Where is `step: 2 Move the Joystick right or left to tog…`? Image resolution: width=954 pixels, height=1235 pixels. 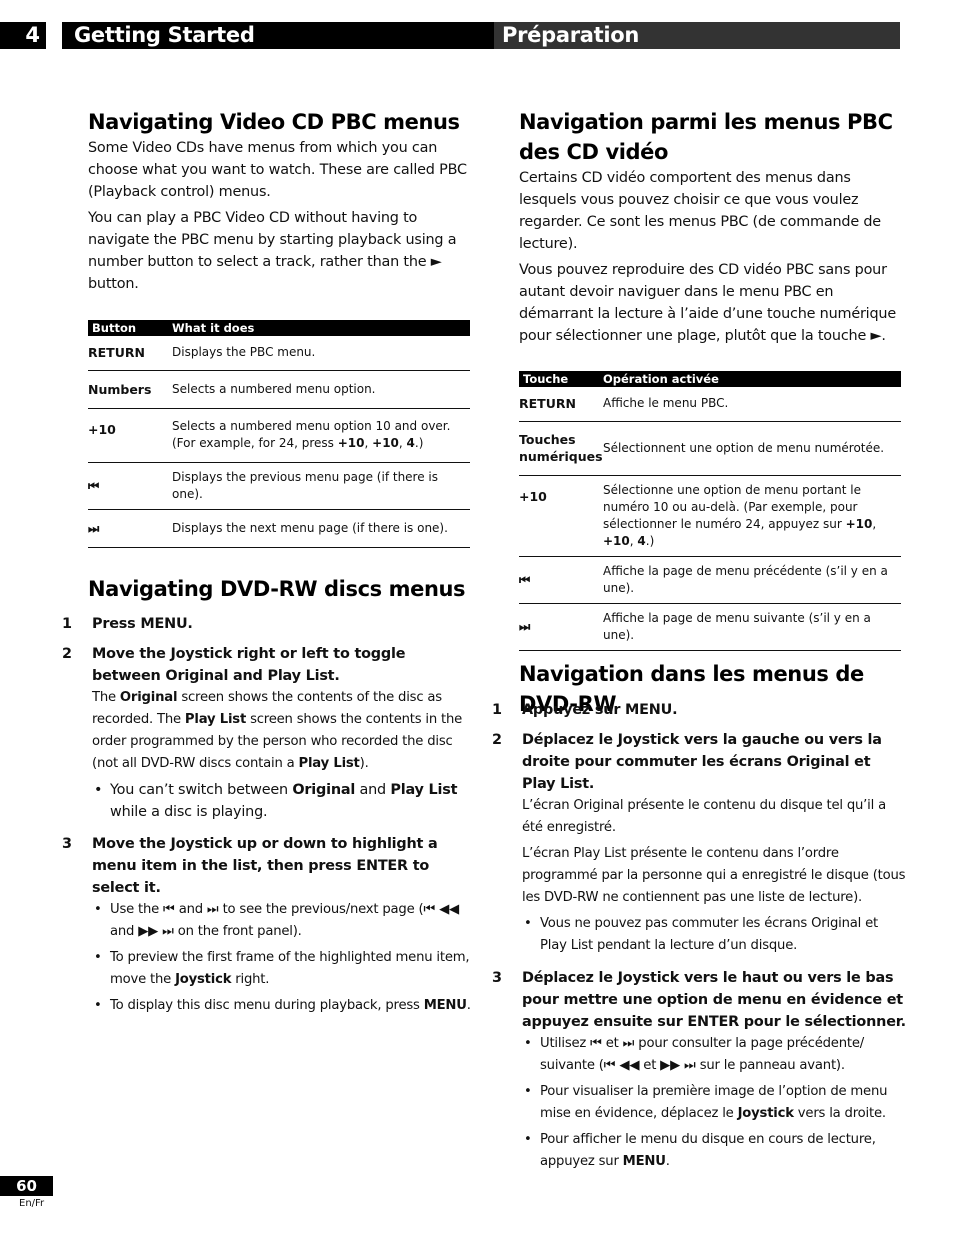
step: 2 Move the Joystick right or left to tog… is located at coordinates (268, 733).